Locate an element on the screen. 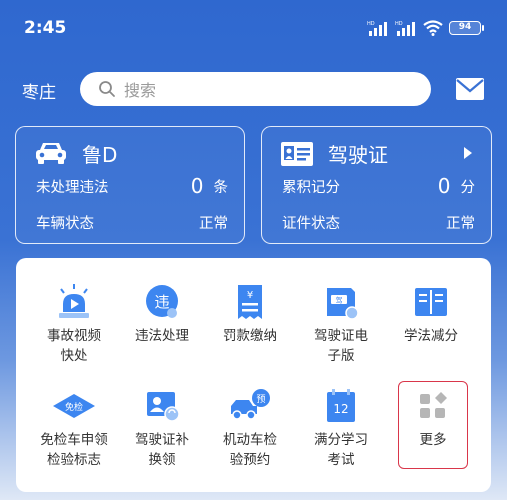 The height and width of the screenshot is (500, 507). status-bar: 2:45 HD HD 94 is located at coordinates (253, 28).